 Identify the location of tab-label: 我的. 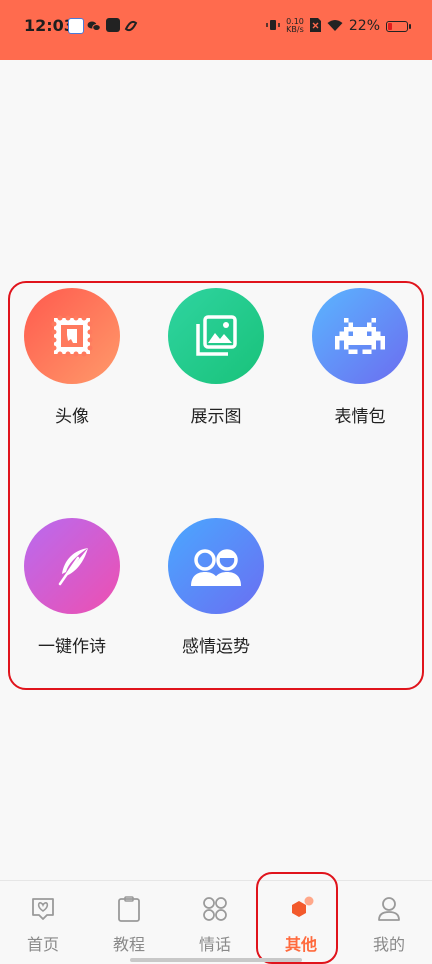
(388, 944).